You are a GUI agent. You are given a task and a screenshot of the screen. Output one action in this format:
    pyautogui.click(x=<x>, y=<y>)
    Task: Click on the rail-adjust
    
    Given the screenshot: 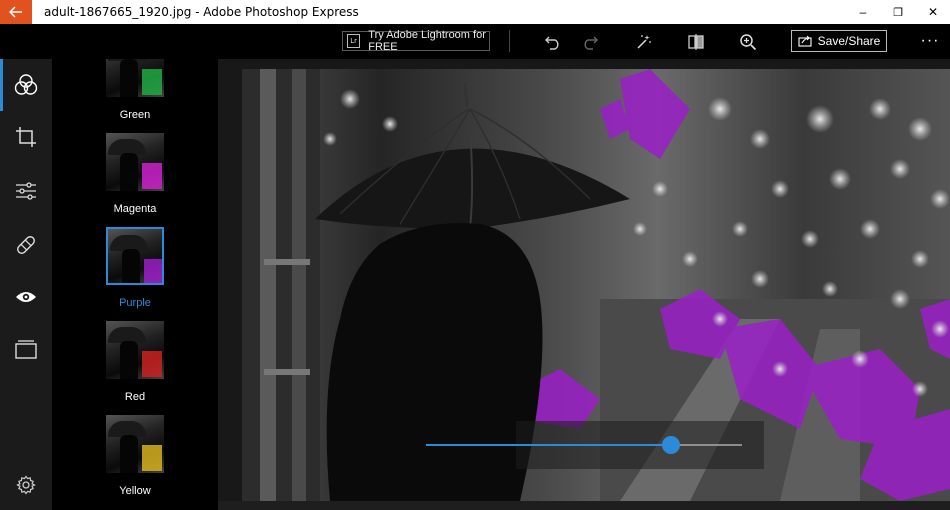 What is the action you would take?
    pyautogui.click(x=26, y=191)
    